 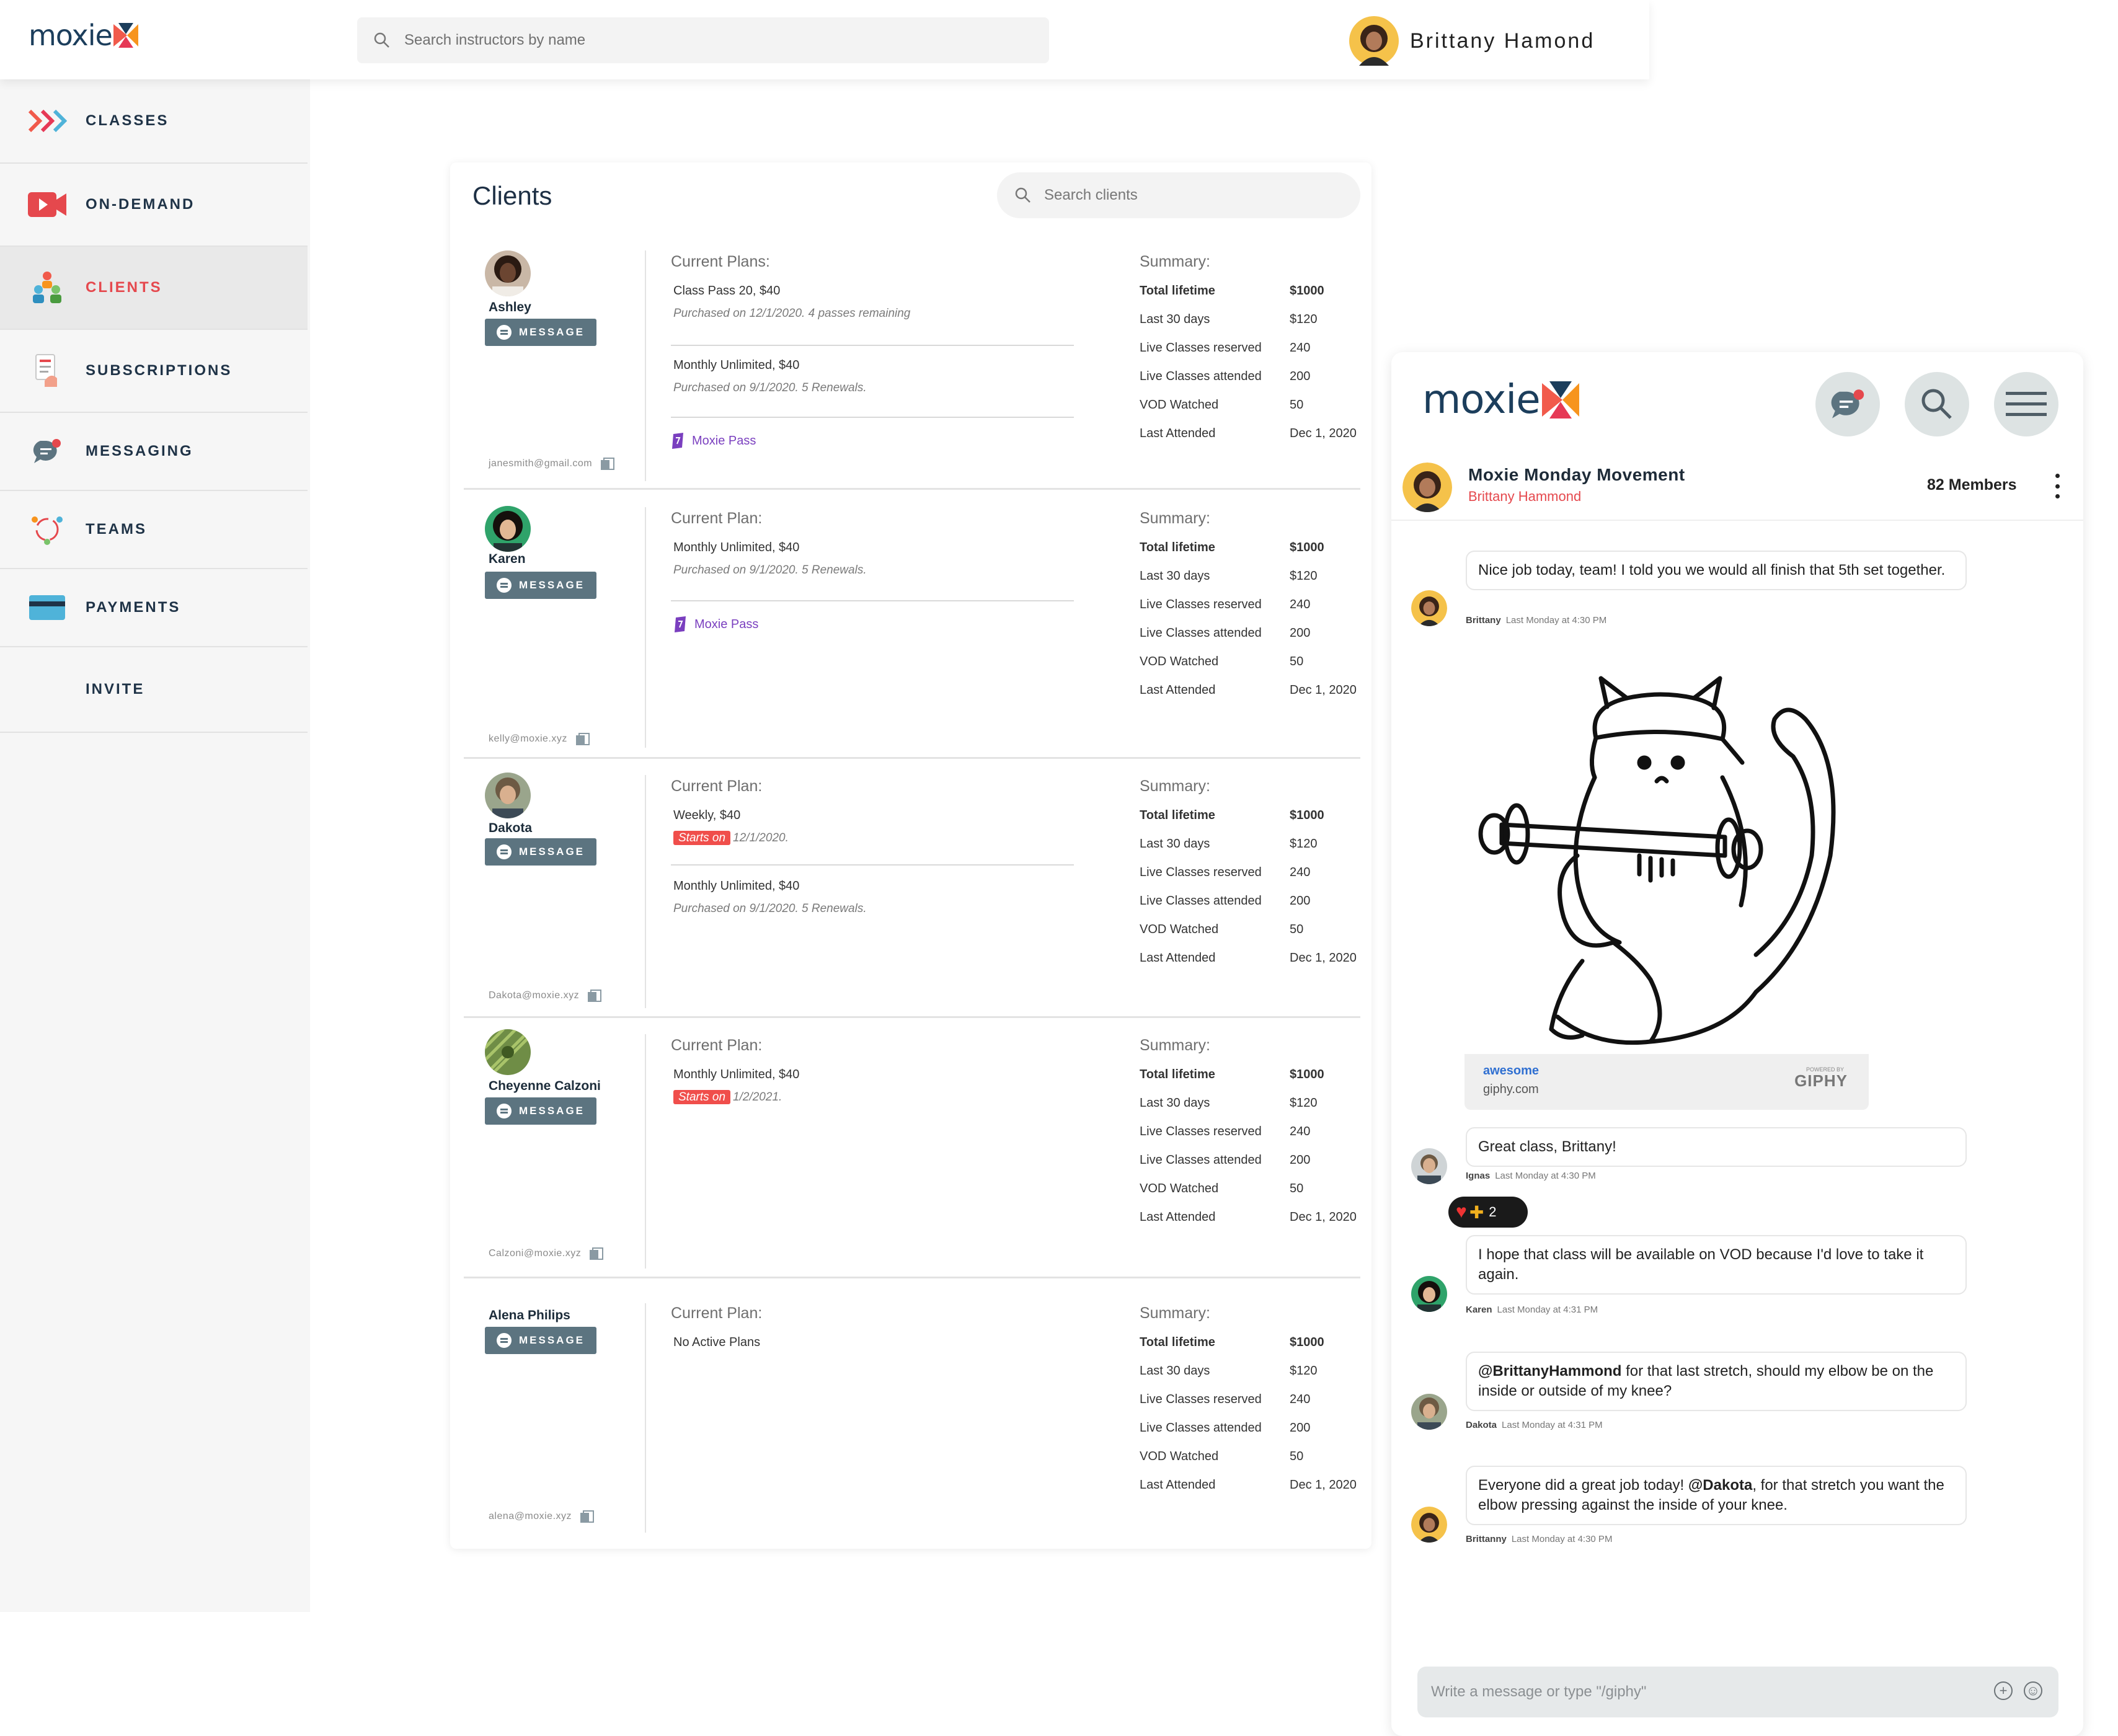 What do you see at coordinates (1178, 195) in the screenshot?
I see `client-search-input: Search clients` at bounding box center [1178, 195].